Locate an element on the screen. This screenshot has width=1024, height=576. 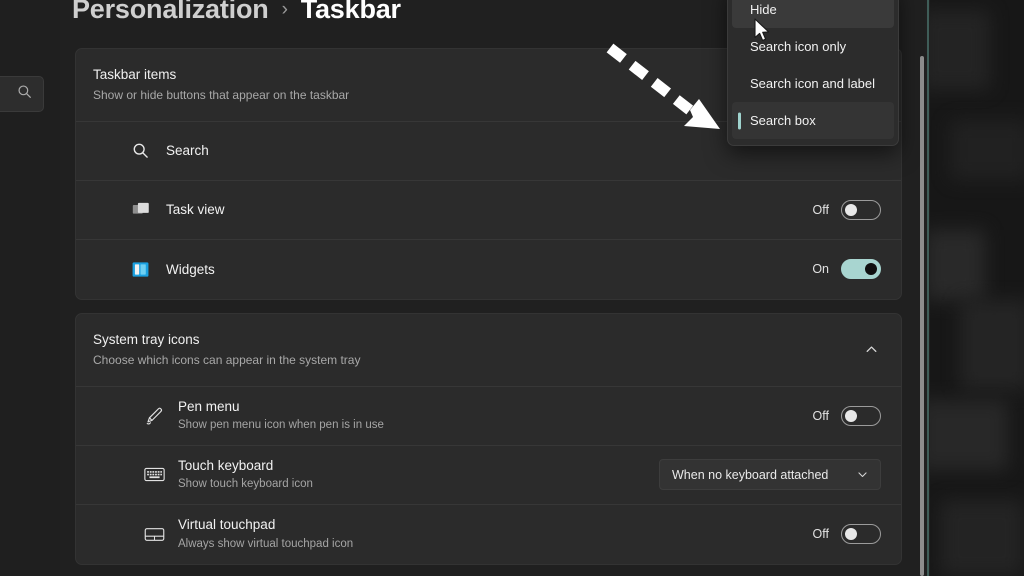
row-label: Widgets is located at coordinates (190, 269).